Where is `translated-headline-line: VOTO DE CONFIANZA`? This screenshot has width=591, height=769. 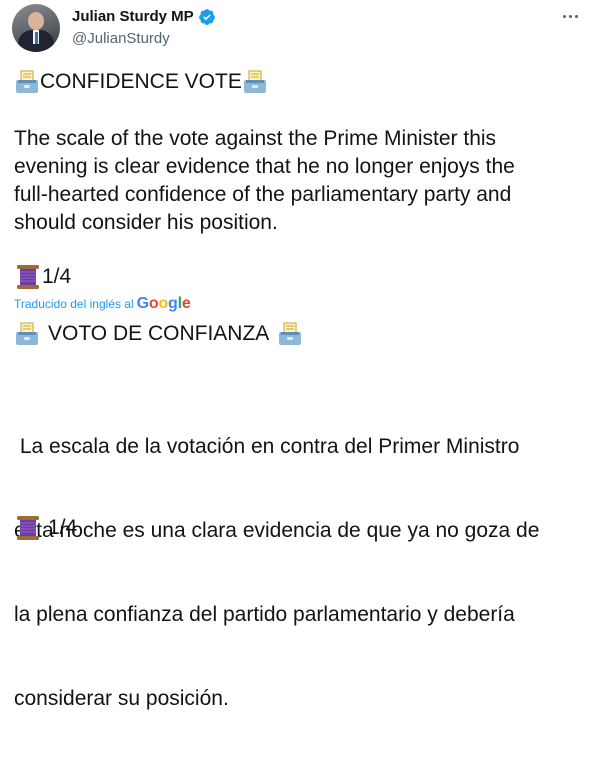 translated-headline-line: VOTO DE CONFIANZA is located at coordinates (158, 334).